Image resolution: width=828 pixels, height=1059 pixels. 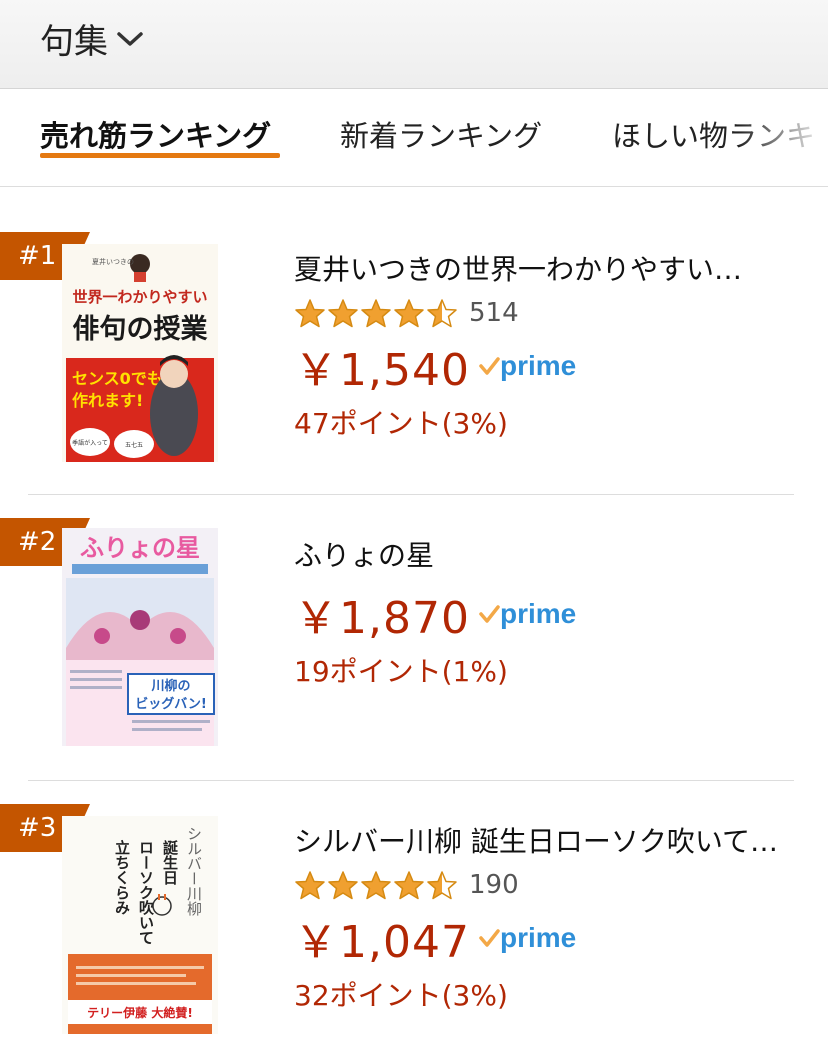 I want to click on product-info: ふりょの星 ￥1,870 prime 19ポイント(1%), so click(x=544, y=614).